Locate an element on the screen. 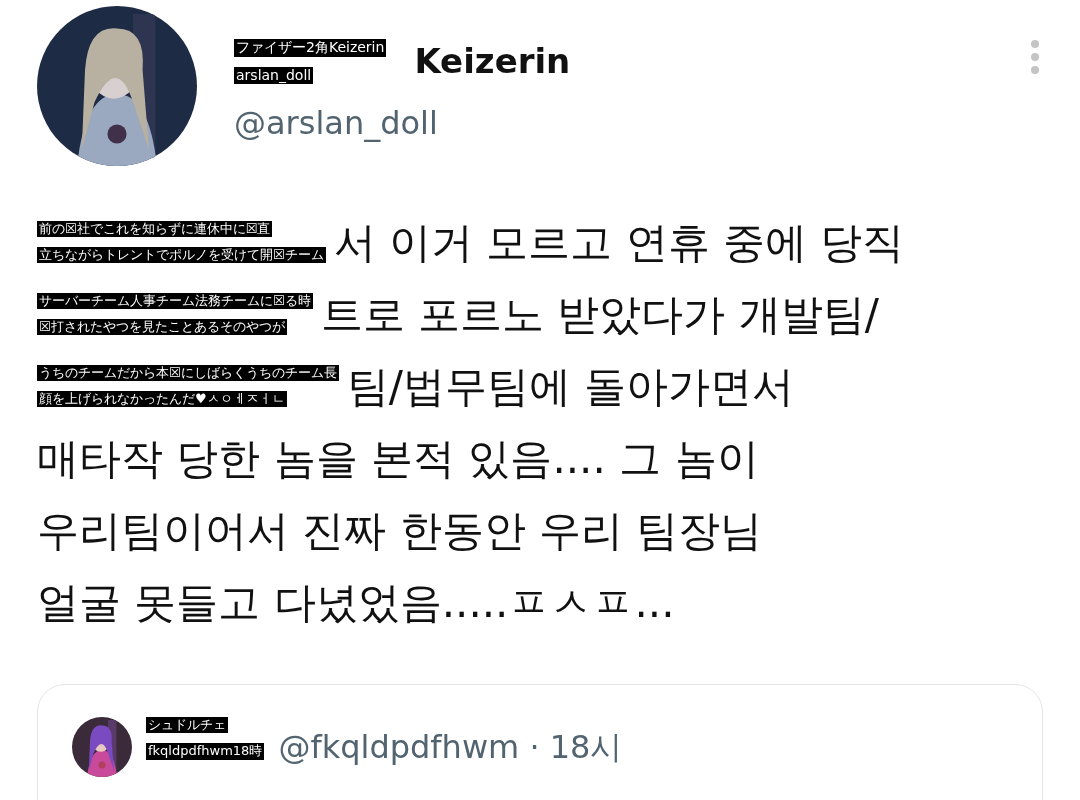 This screenshot has width=1080, height=800. translation-label: うちのチームだから本☒にしばらくうちのチーム長 is located at coordinates (188, 372).